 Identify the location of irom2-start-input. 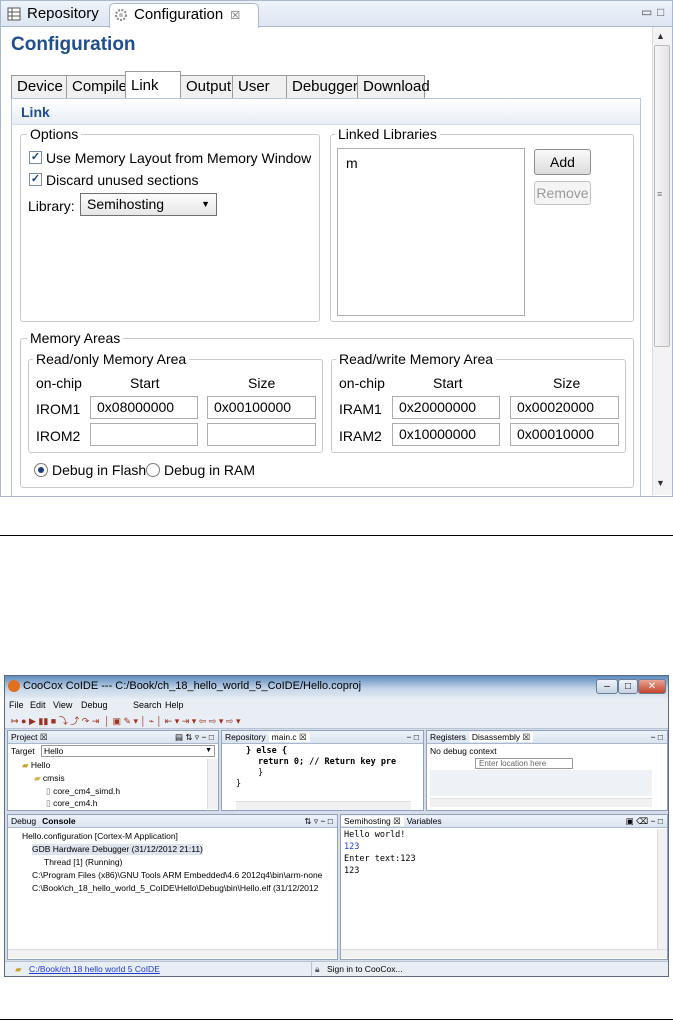
(144, 434).